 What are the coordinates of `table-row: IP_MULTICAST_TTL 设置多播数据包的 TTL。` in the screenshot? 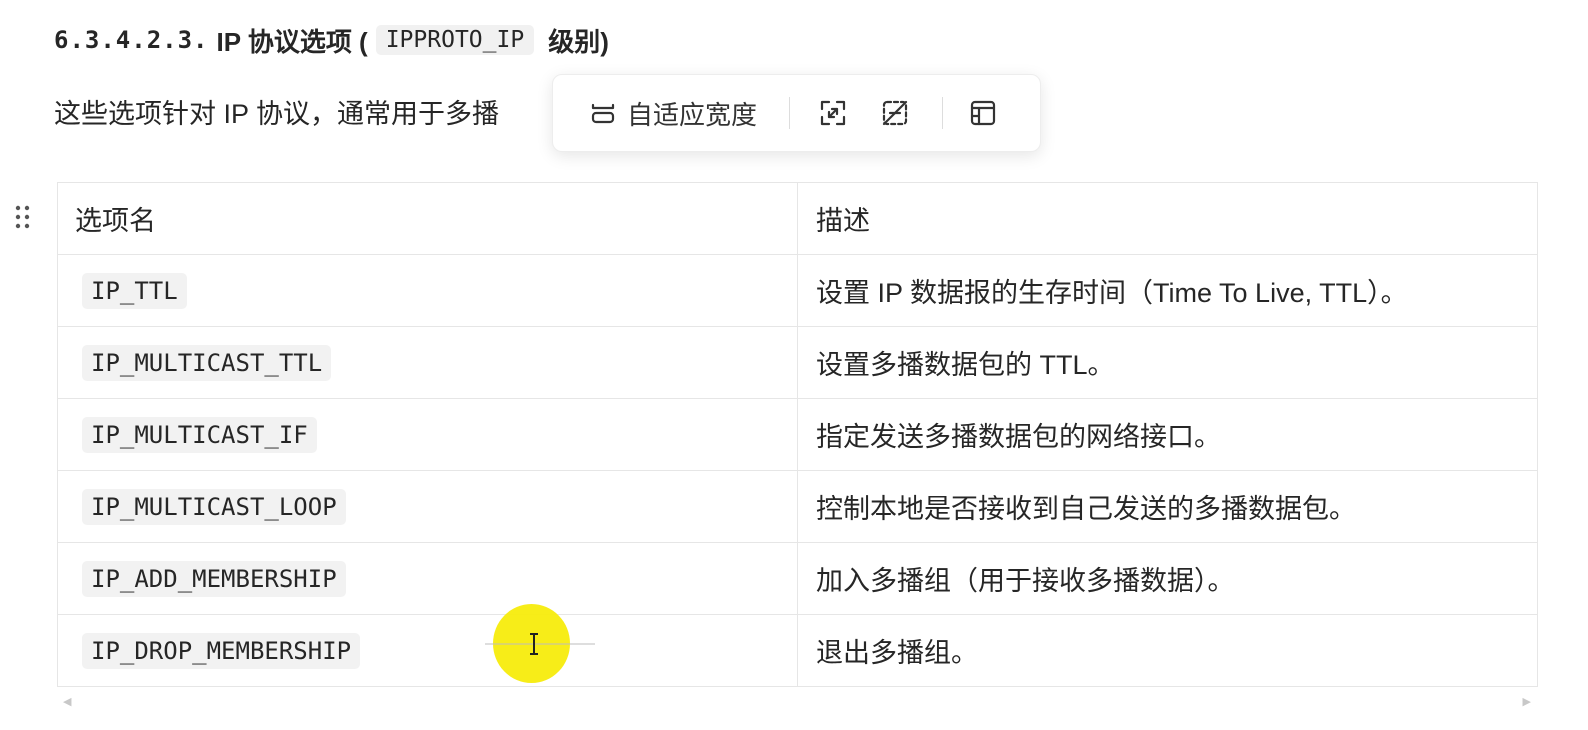 It's located at (797, 362).